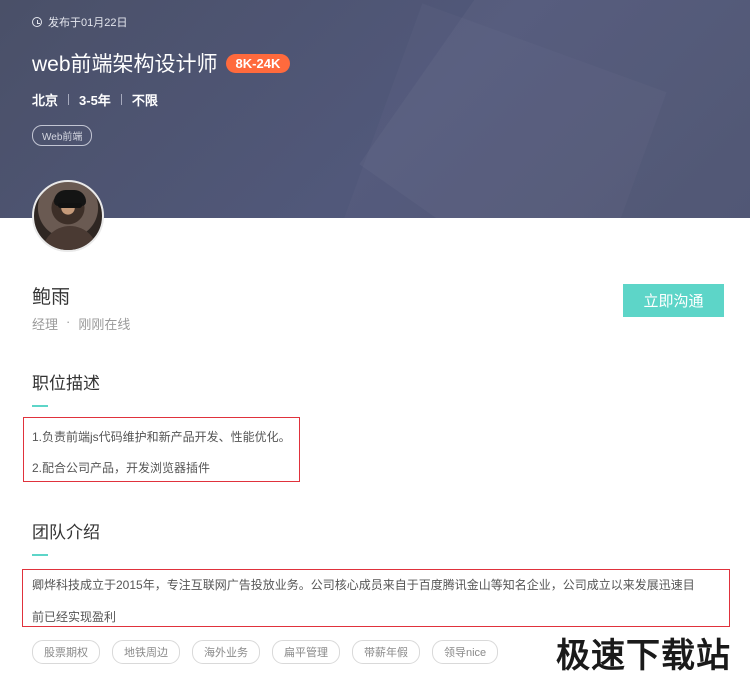  What do you see at coordinates (62, 135) in the screenshot?
I see `job-tag: Web前端` at bounding box center [62, 135].